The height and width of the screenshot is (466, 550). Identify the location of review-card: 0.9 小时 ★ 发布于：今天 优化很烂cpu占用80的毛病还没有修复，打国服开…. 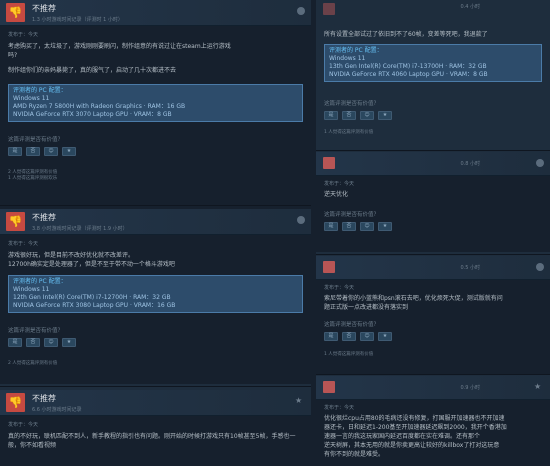
(433, 421).